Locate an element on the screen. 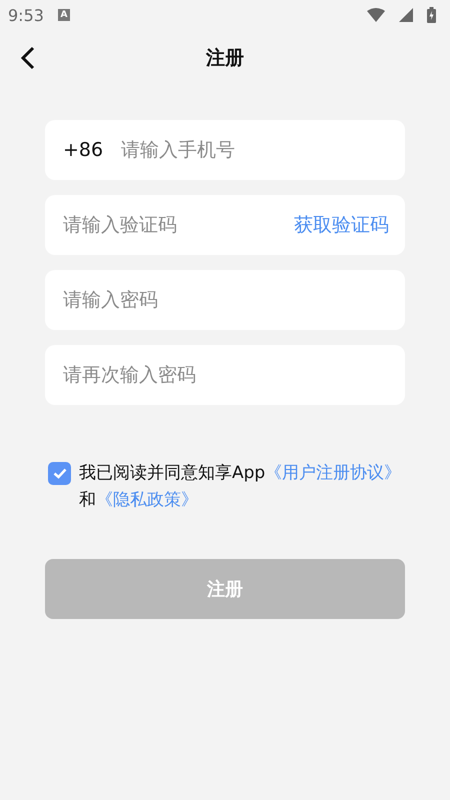 This screenshot has height=800, width=450. signal-icon is located at coordinates (406, 15).